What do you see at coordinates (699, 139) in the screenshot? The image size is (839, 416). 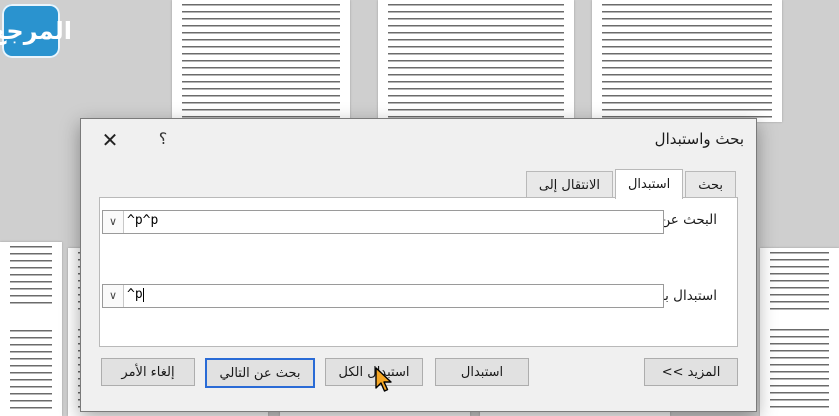 I see `dialog-title: بحث واستبدال` at bounding box center [699, 139].